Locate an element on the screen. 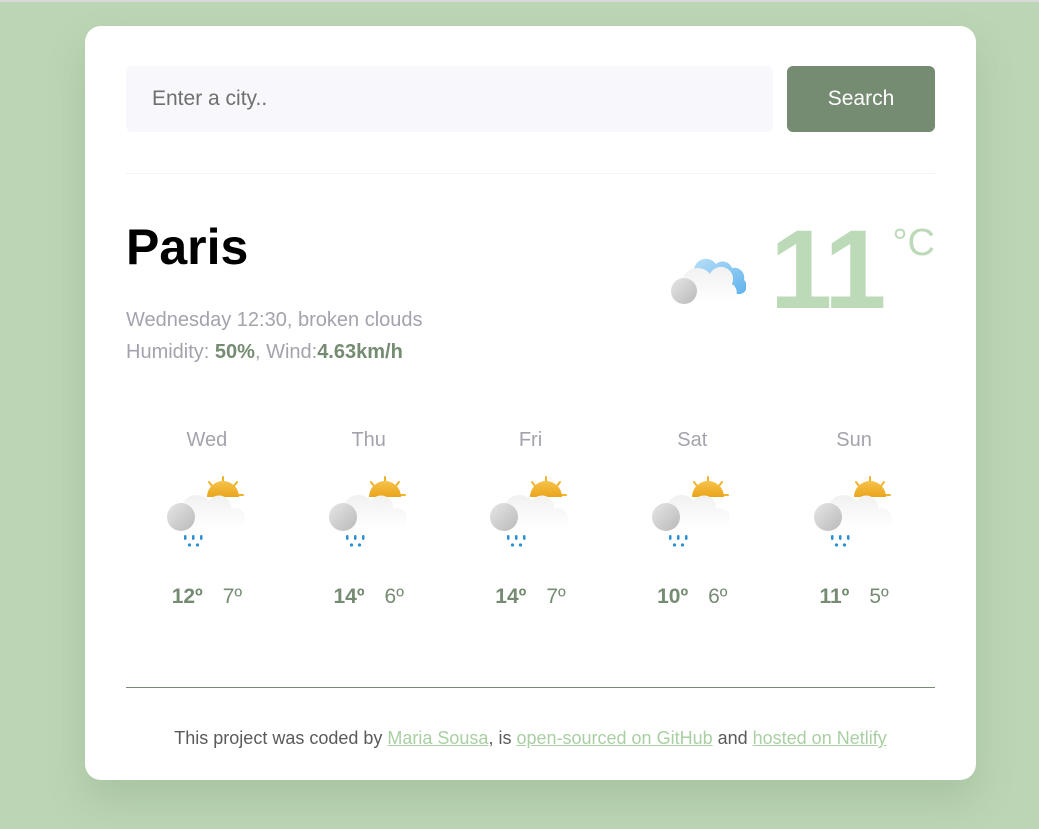  forecast-day: Fri 14º 7º is located at coordinates (531, 556).